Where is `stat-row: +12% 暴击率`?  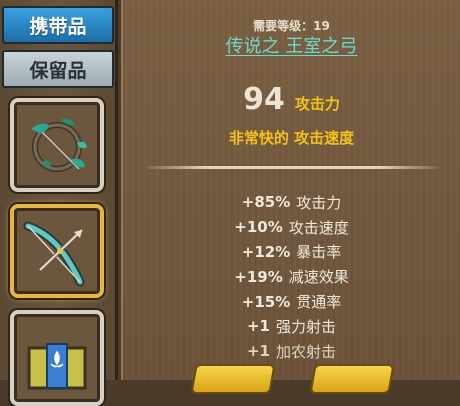
stat-row: +12% 暴击率 is located at coordinates (291, 252).